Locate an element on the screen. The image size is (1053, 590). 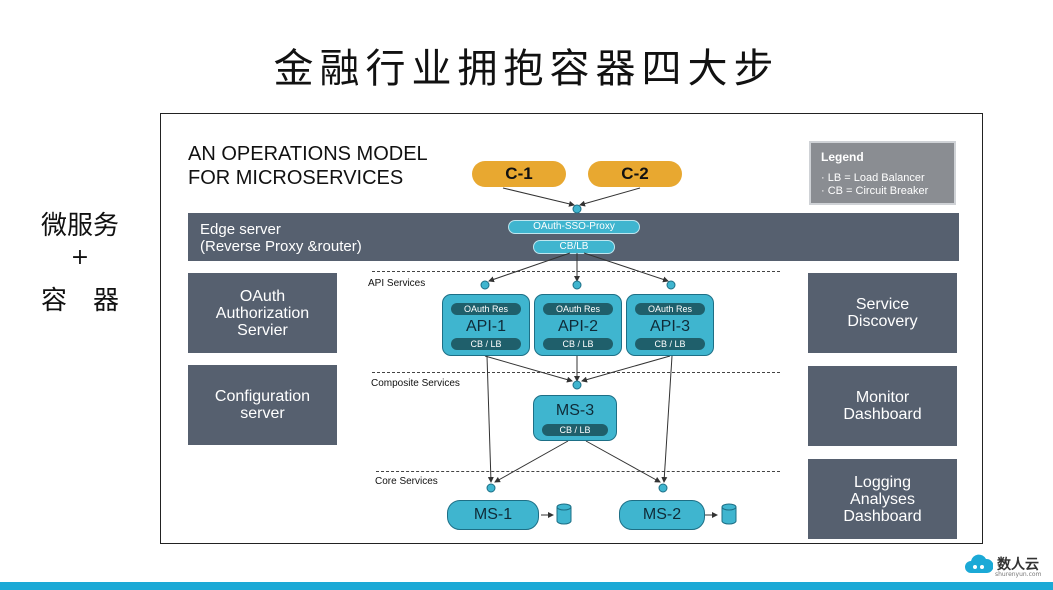
footer-accent-bar is located at coordinates (526, 586).